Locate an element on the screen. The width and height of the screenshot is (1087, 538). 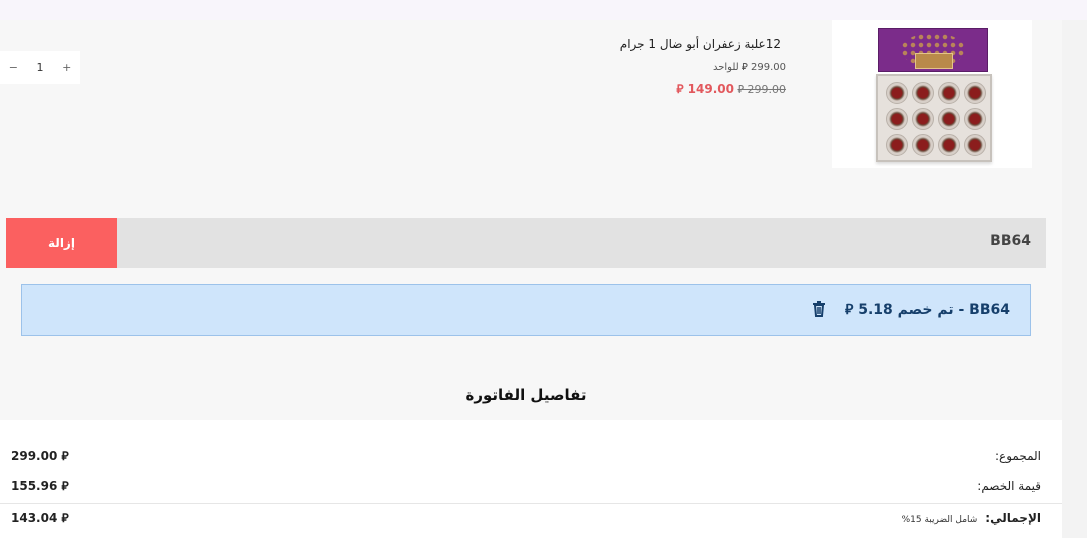
saffron-tray is located at coordinates (934, 118).